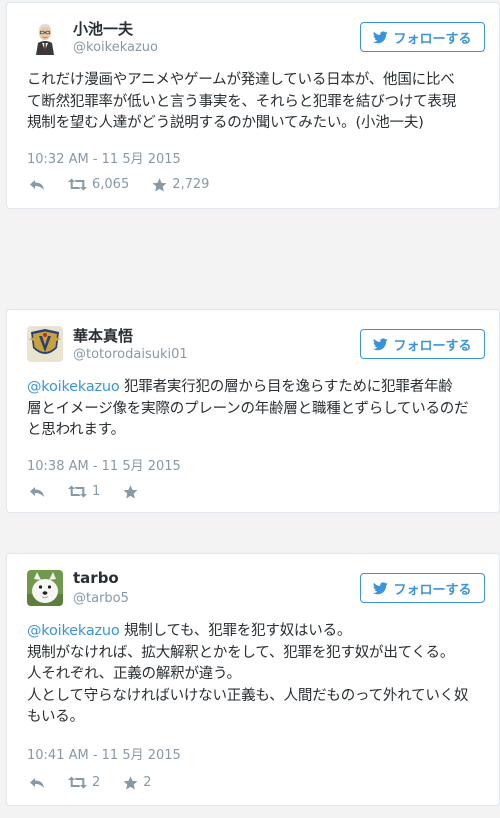  I want to click on tweet-line-text: 規制しても、犯罪を犯す奴はいる。, so click(235, 631).